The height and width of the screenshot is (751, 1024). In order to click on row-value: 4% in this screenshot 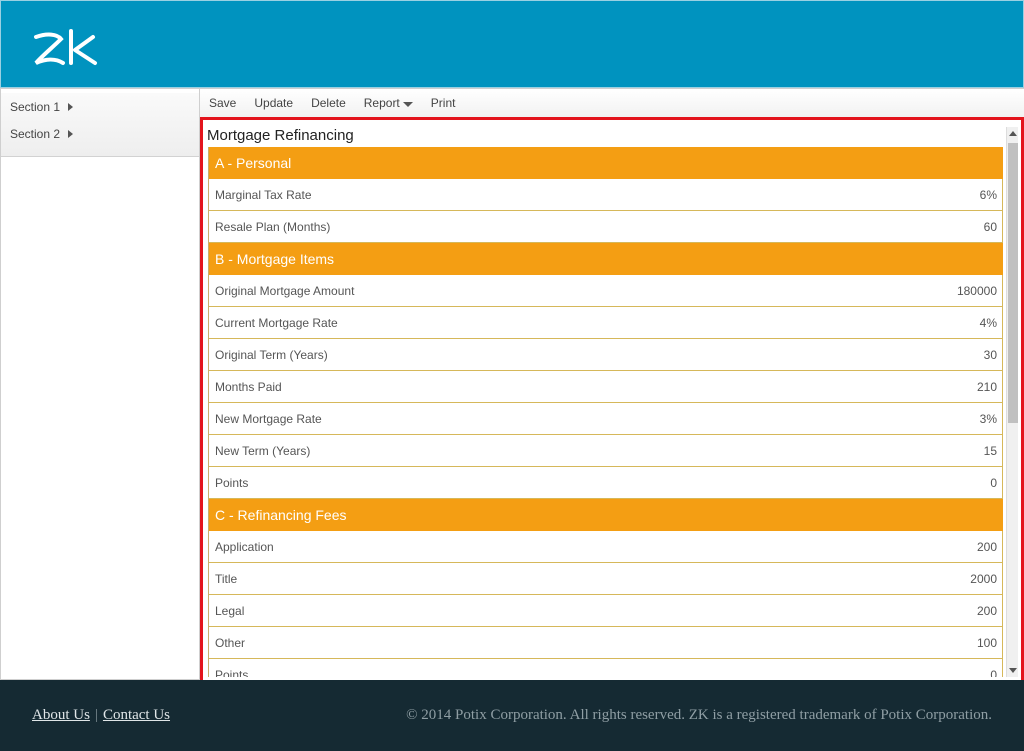, I will do `click(988, 323)`.